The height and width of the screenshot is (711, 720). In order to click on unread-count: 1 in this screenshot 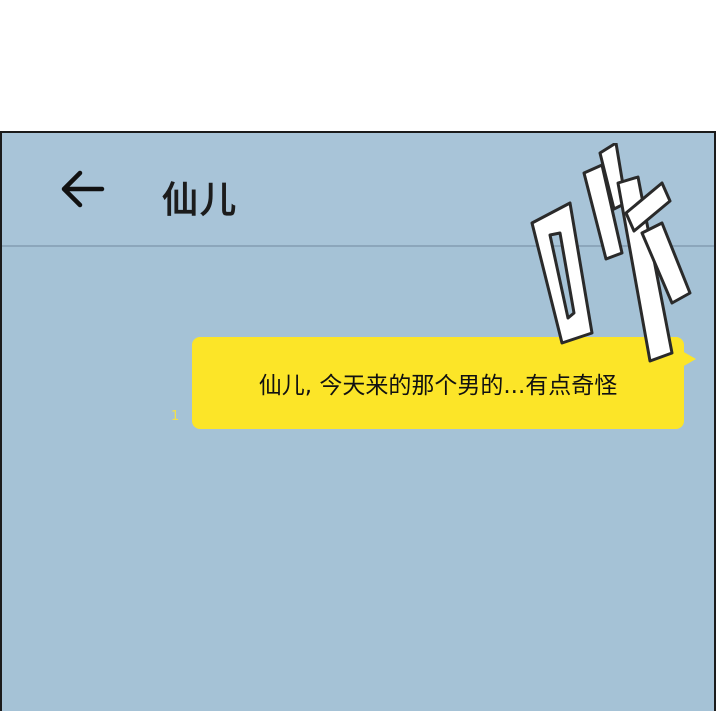, I will do `click(175, 416)`.